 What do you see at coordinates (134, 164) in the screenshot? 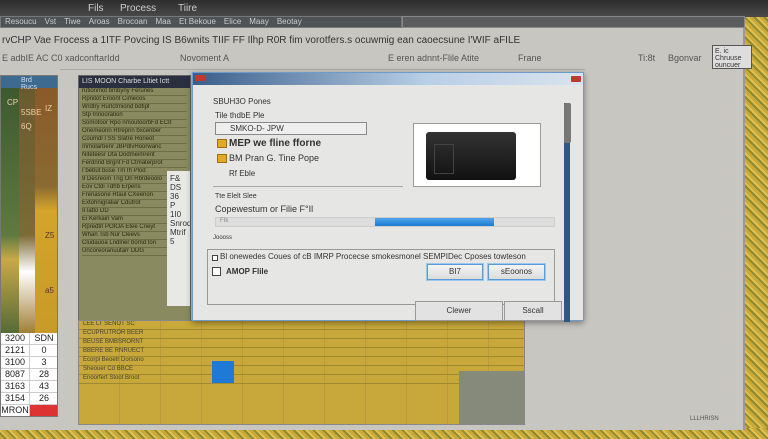
I see `list-item: Ferdnnd Brgnt Fd Ctmaterprot` at bounding box center [134, 164].